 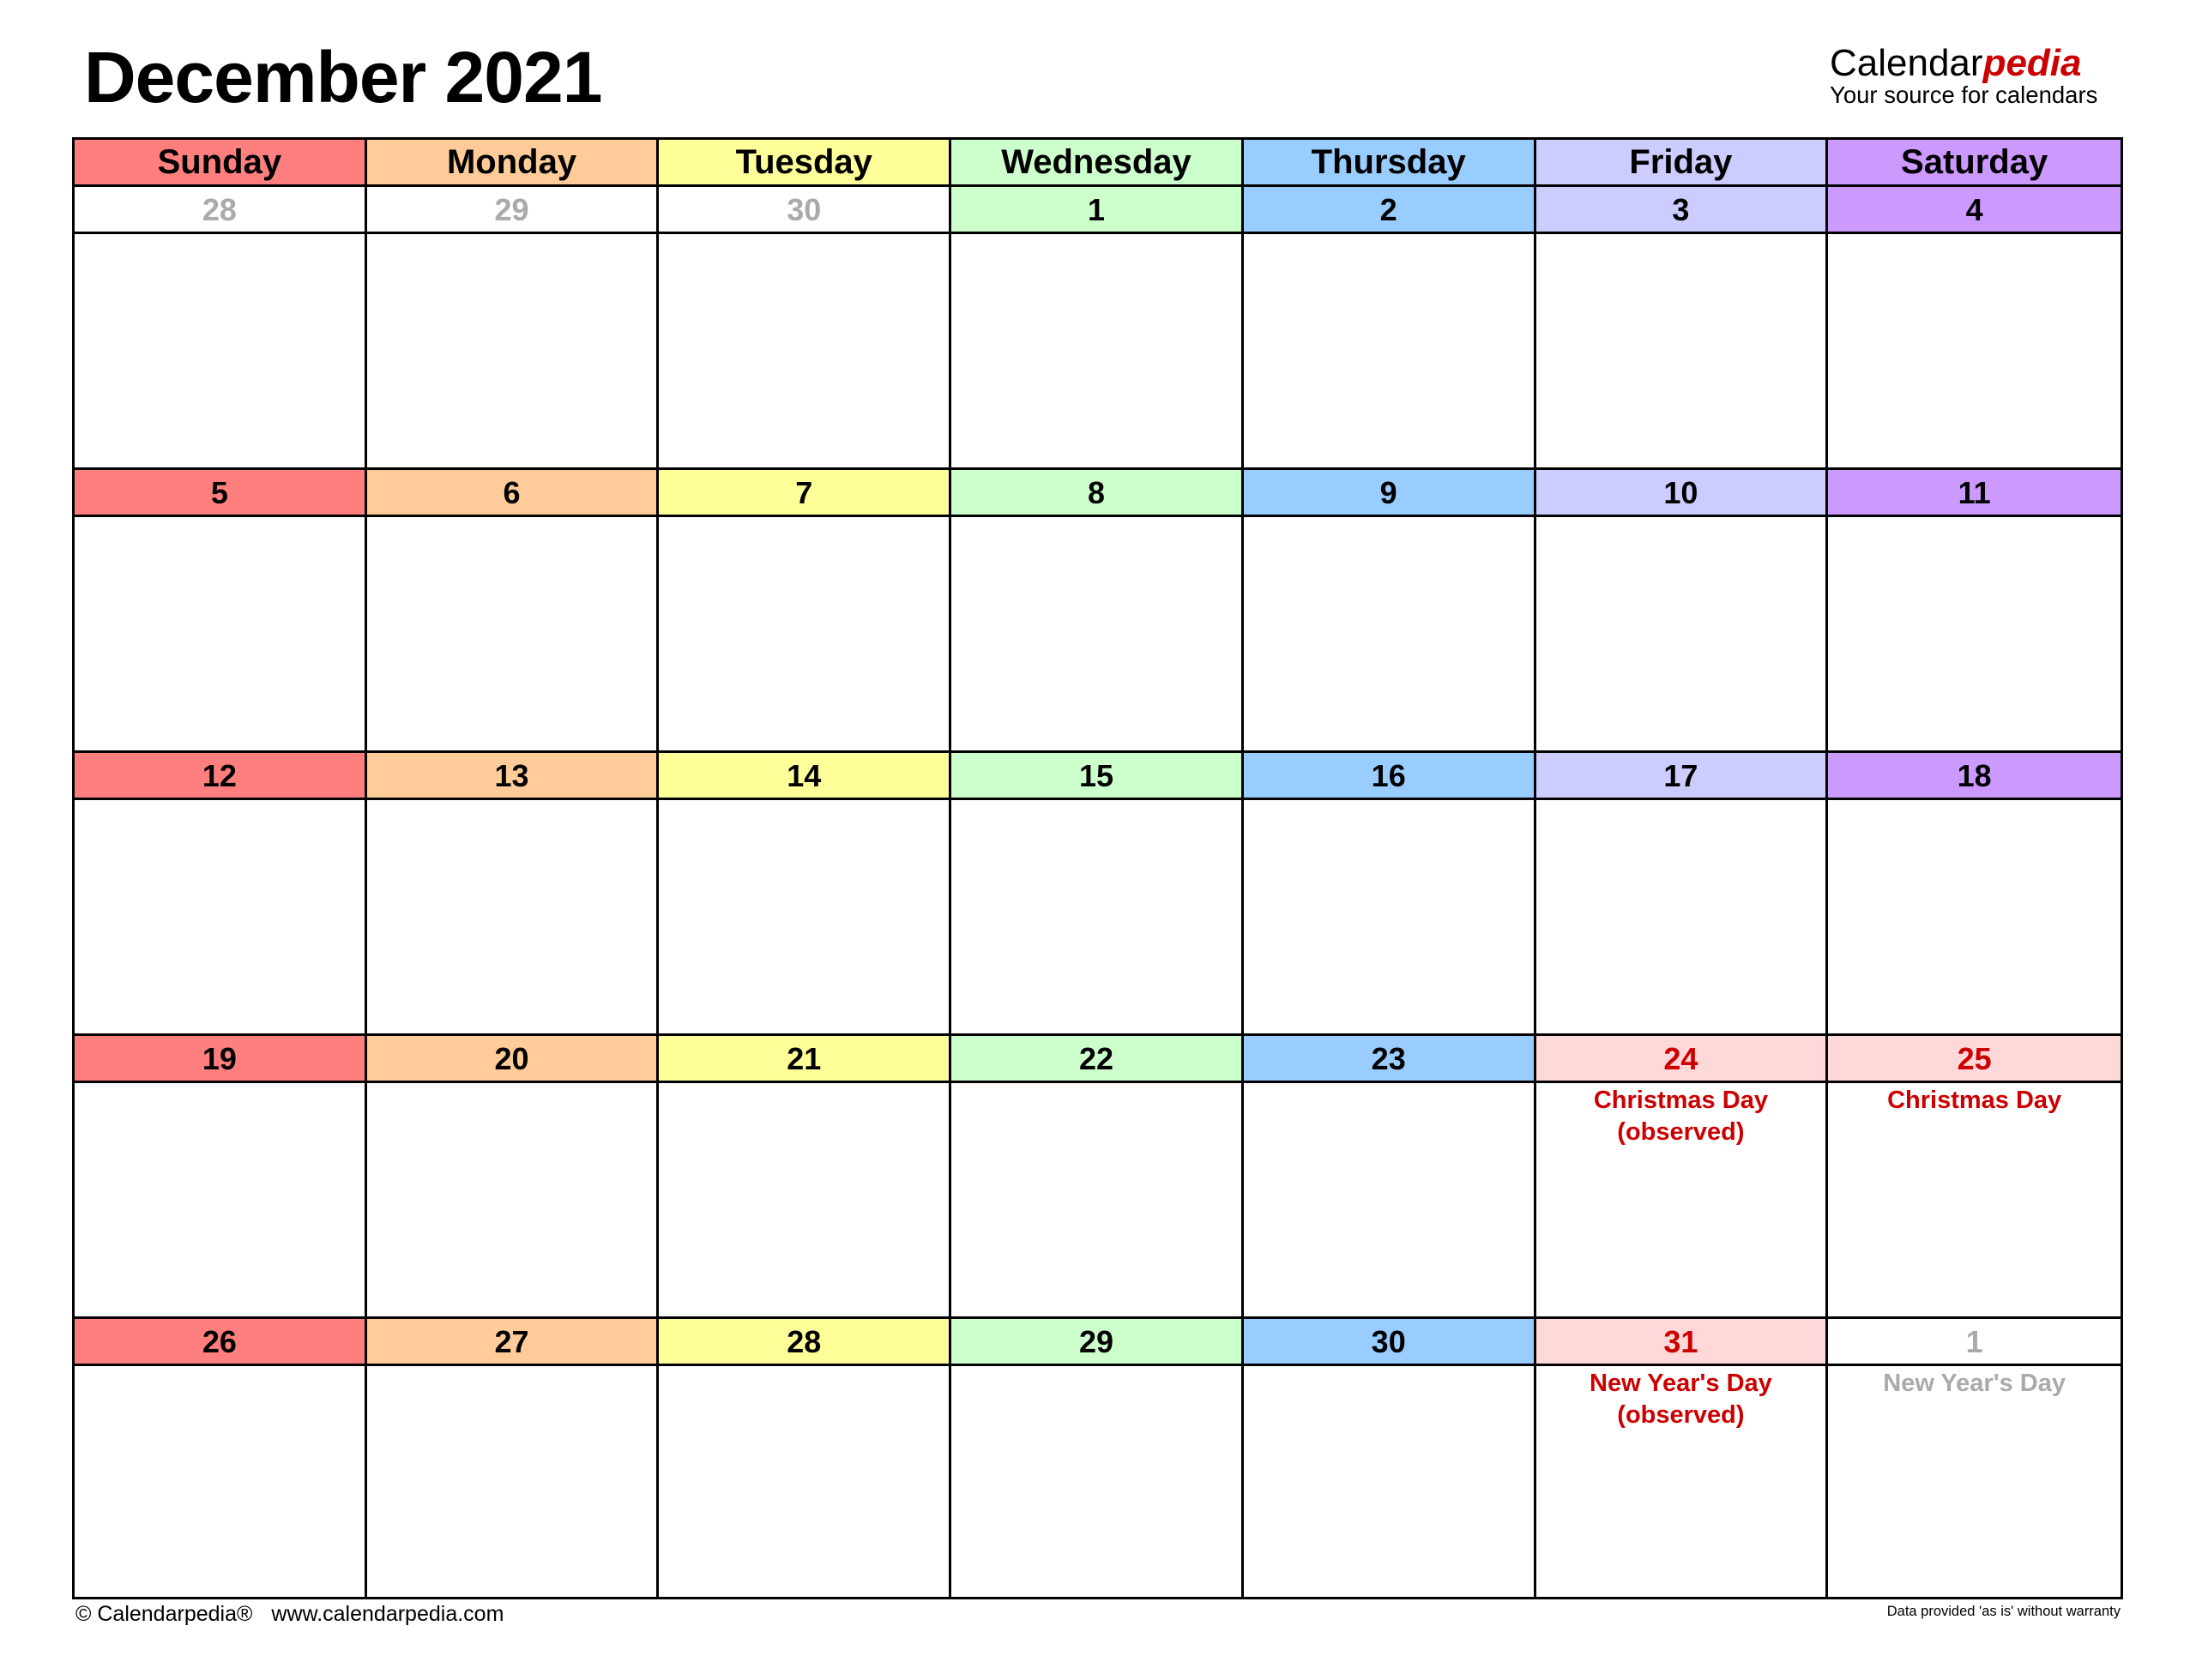 What do you see at coordinates (1681, 1115) in the screenshot?
I see `day-body: Christmas Day (observed)` at bounding box center [1681, 1115].